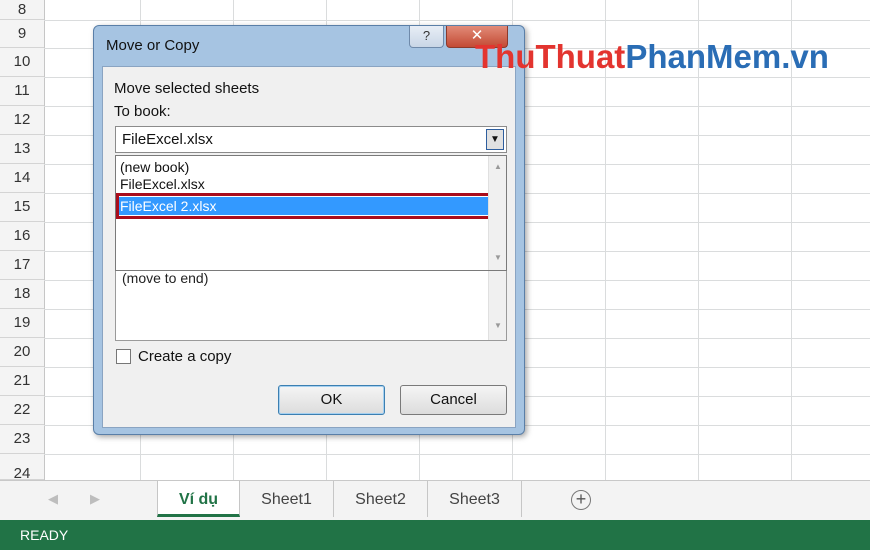 The height and width of the screenshot is (550, 870). What do you see at coordinates (22, 62) in the screenshot?
I see `row-header-10: 10` at bounding box center [22, 62].